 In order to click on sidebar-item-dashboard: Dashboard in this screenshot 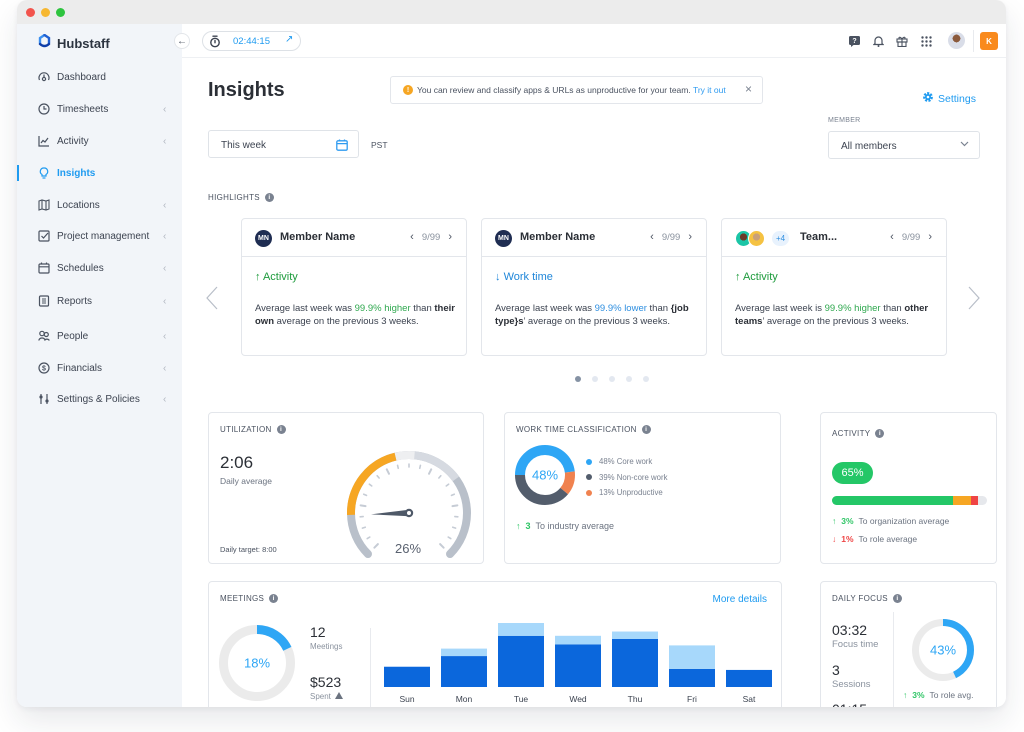, I will do `click(99, 77)`.